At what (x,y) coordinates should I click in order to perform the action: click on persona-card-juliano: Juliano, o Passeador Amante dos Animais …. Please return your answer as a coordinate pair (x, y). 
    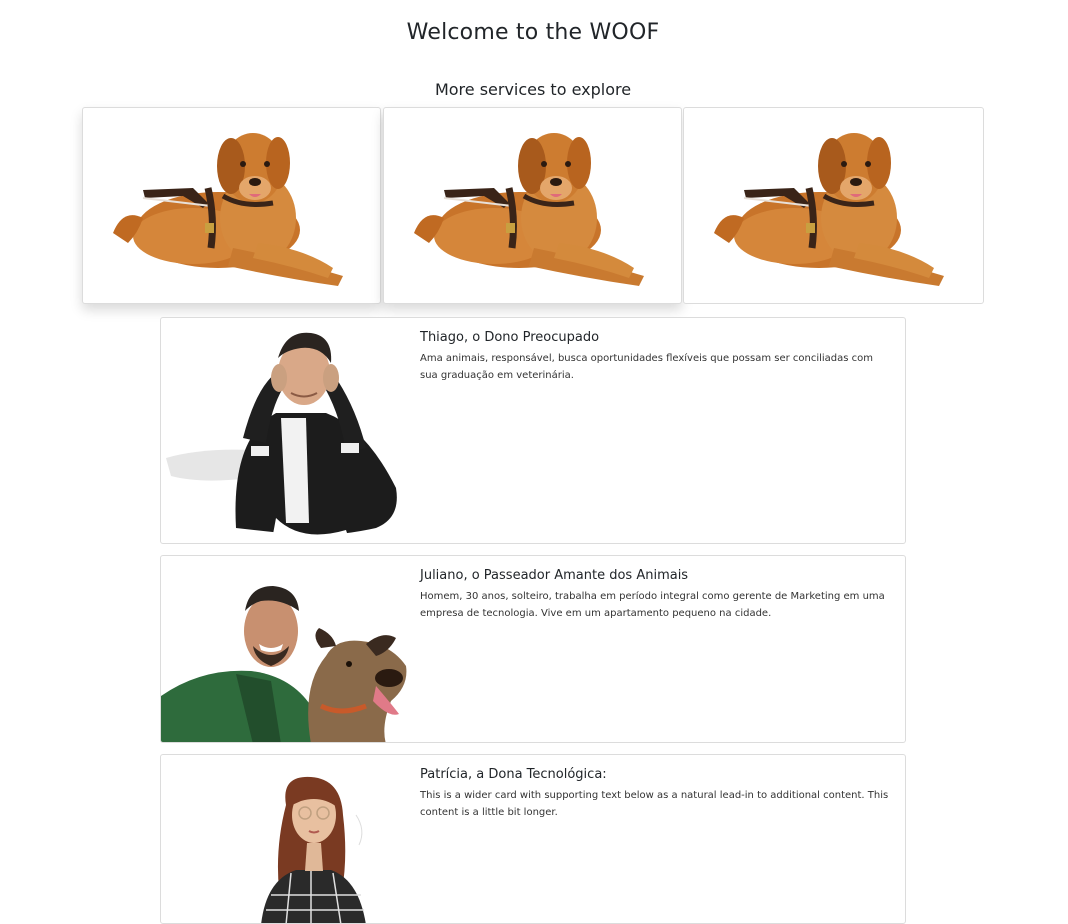
    Looking at the image, I should click on (533, 649).